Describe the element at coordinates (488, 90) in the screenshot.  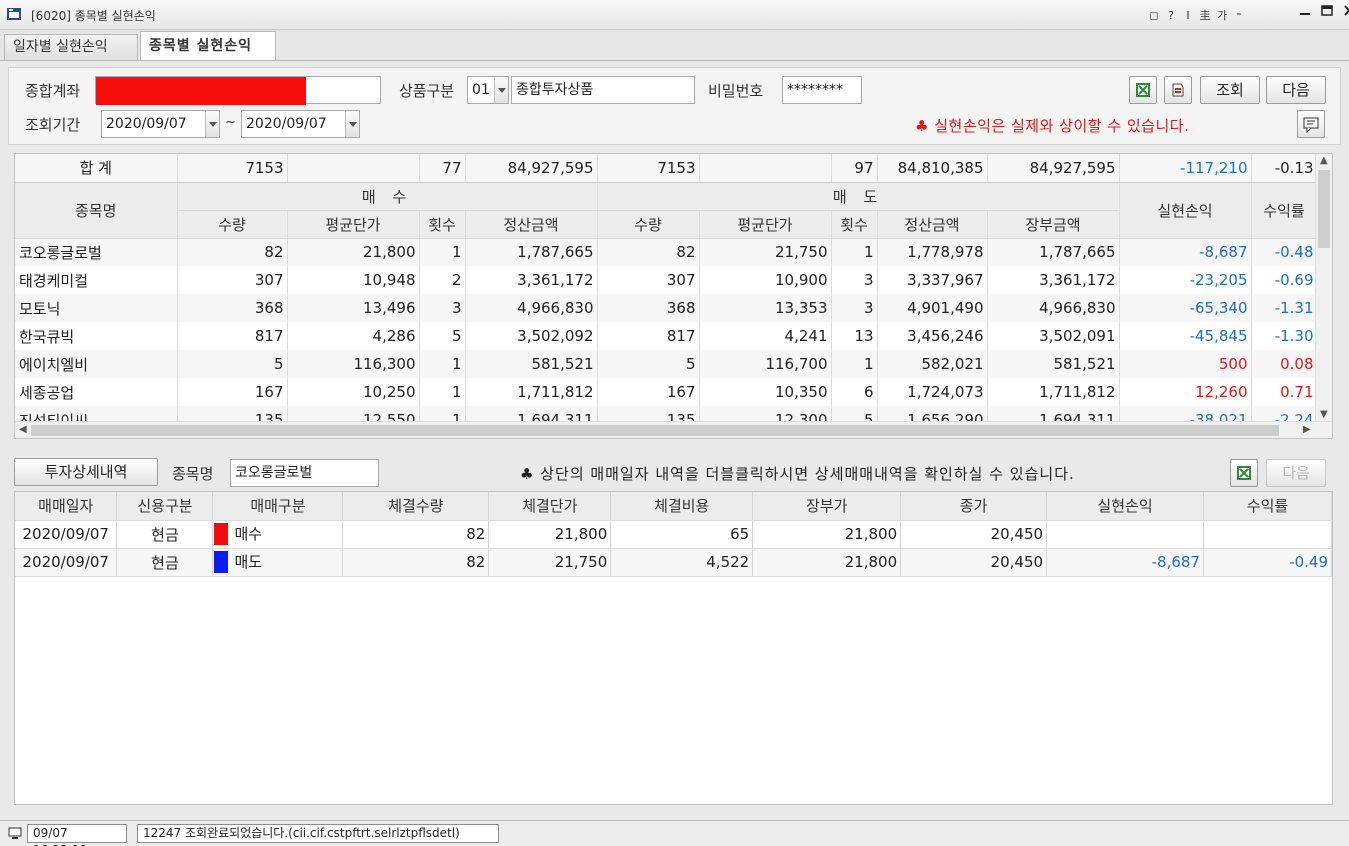
I see `product-code-select: 01` at that location.